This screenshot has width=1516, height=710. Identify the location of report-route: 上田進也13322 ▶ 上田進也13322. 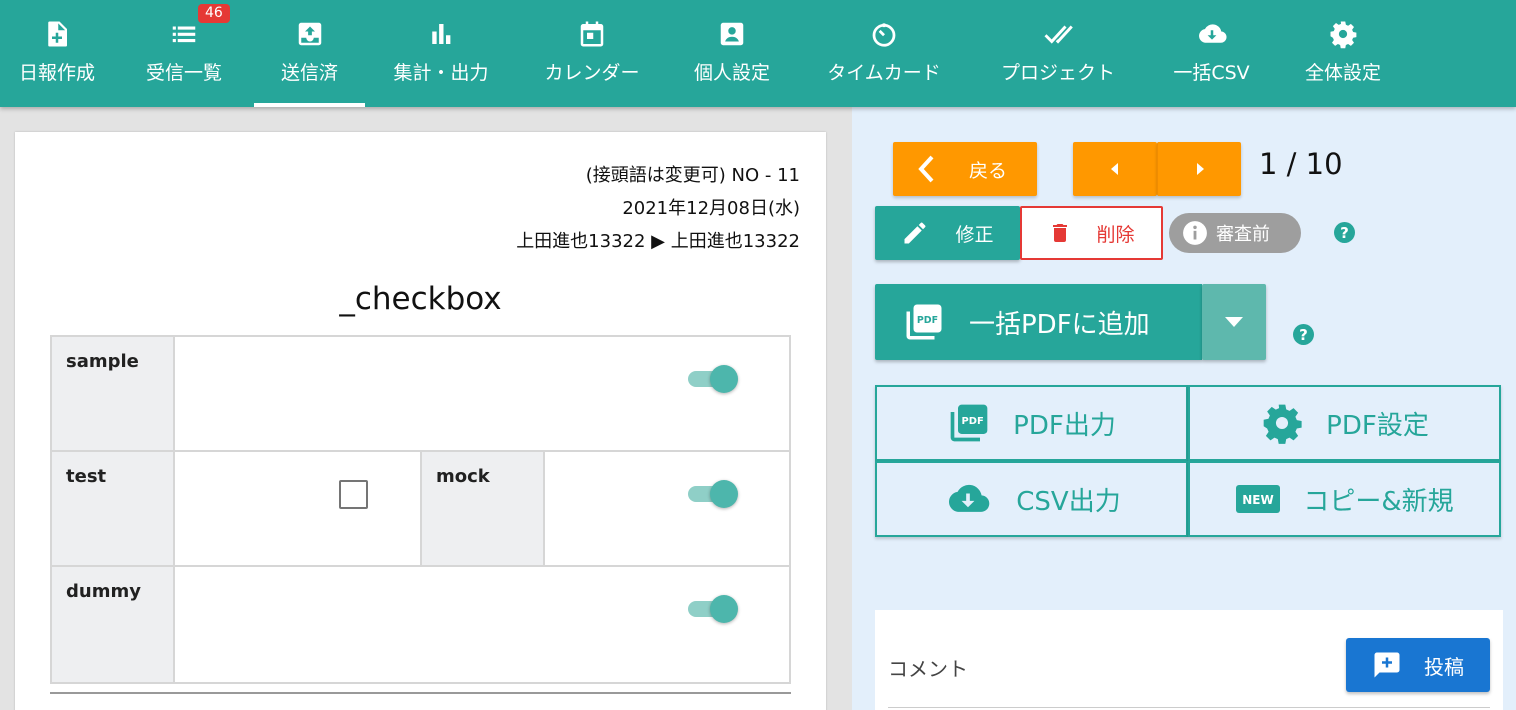
(658, 241).